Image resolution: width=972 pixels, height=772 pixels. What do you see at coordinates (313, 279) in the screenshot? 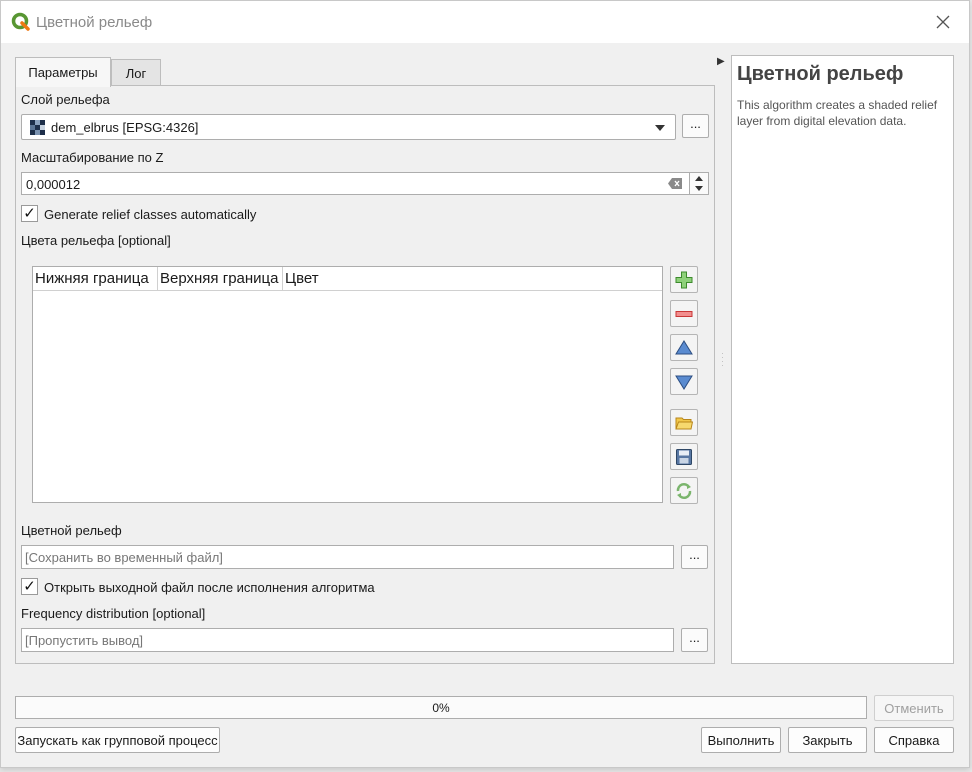
I see `column-header-color: Цвет` at bounding box center [313, 279].